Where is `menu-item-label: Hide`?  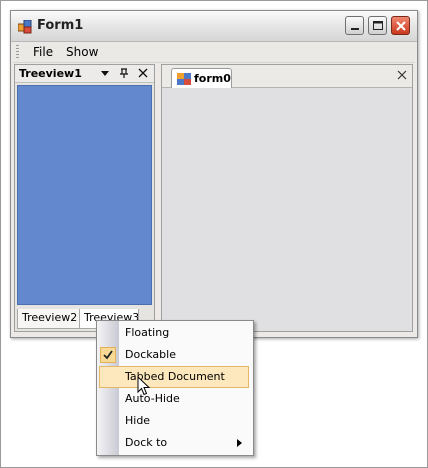 menu-item-label: Hide is located at coordinates (138, 420).